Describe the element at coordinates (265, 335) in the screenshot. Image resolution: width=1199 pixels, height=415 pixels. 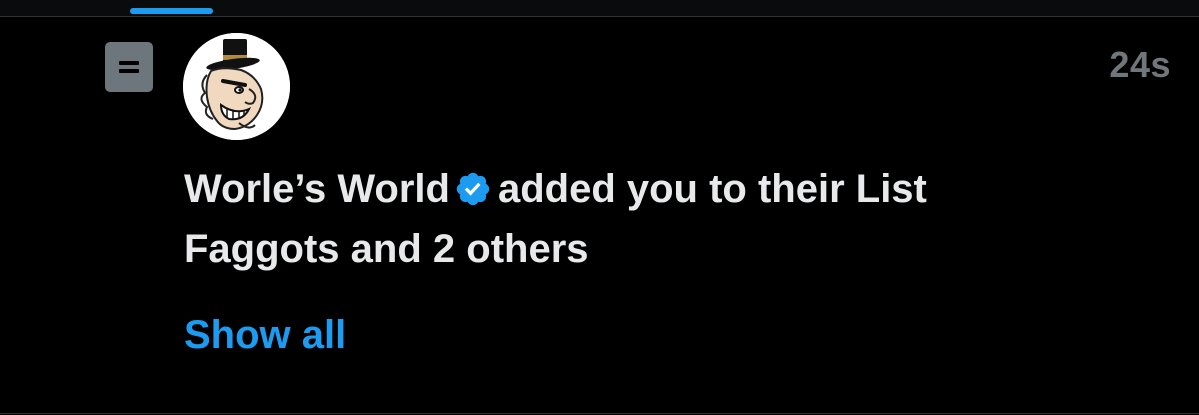
I see `show-all-link: Show all` at that location.